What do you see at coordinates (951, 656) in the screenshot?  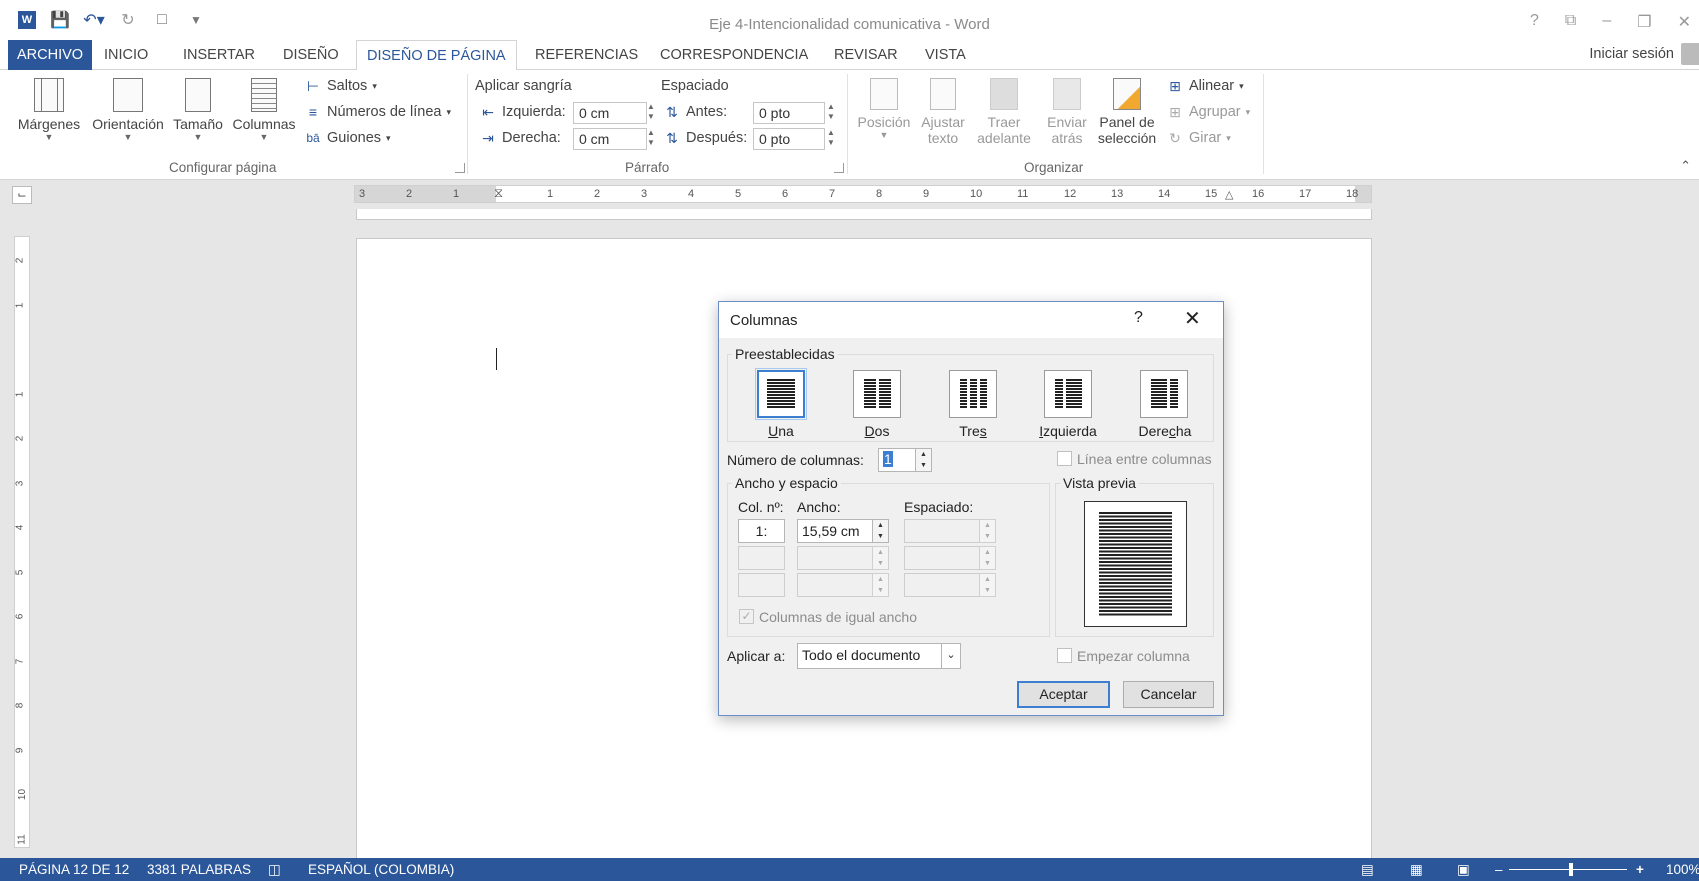 I see `aplicar-a-dropdown-icon: ⌄` at bounding box center [951, 656].